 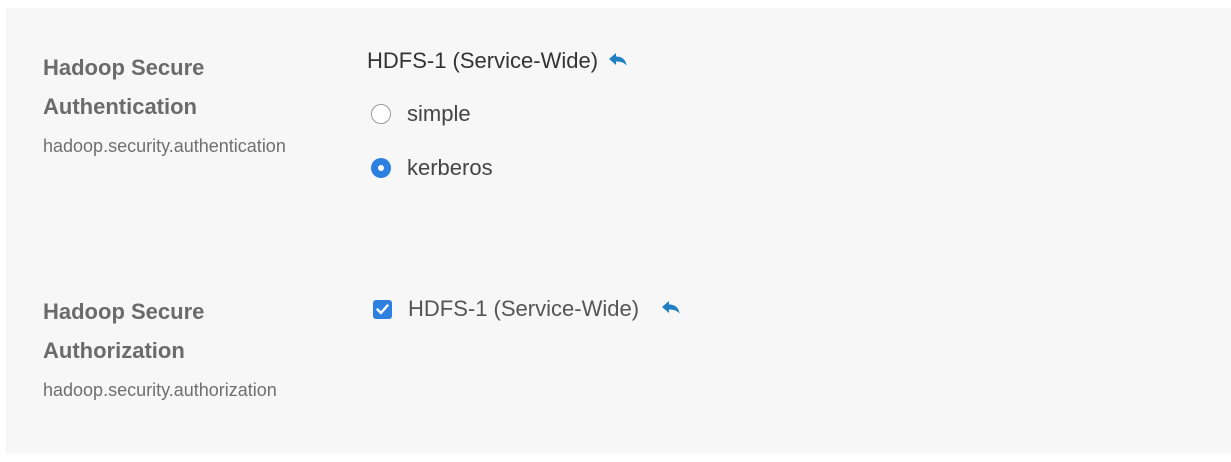 I want to click on setting-value-column: HDFS-1 (Service-Wide), so click(x=525, y=309).